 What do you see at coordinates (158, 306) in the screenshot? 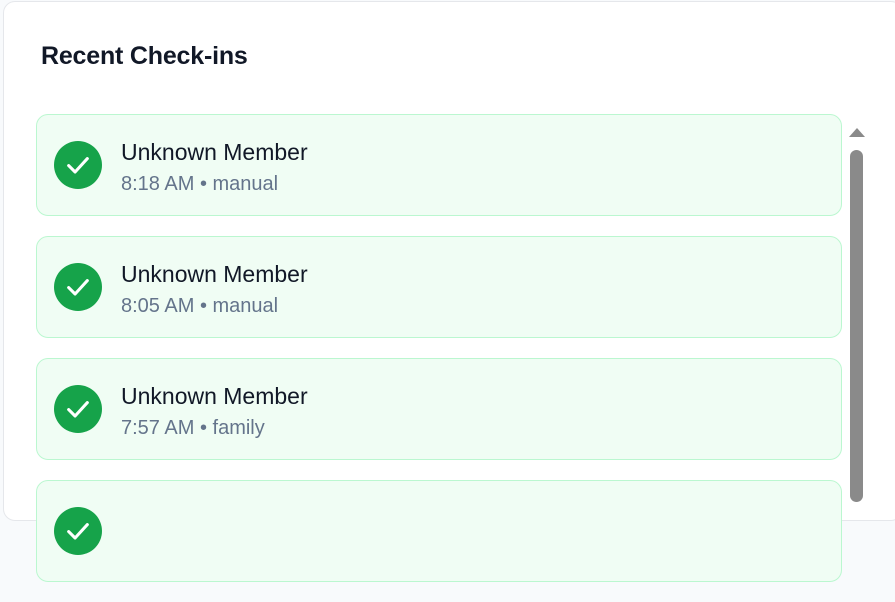
I see `checkin-time: 8:05 AM` at bounding box center [158, 306].